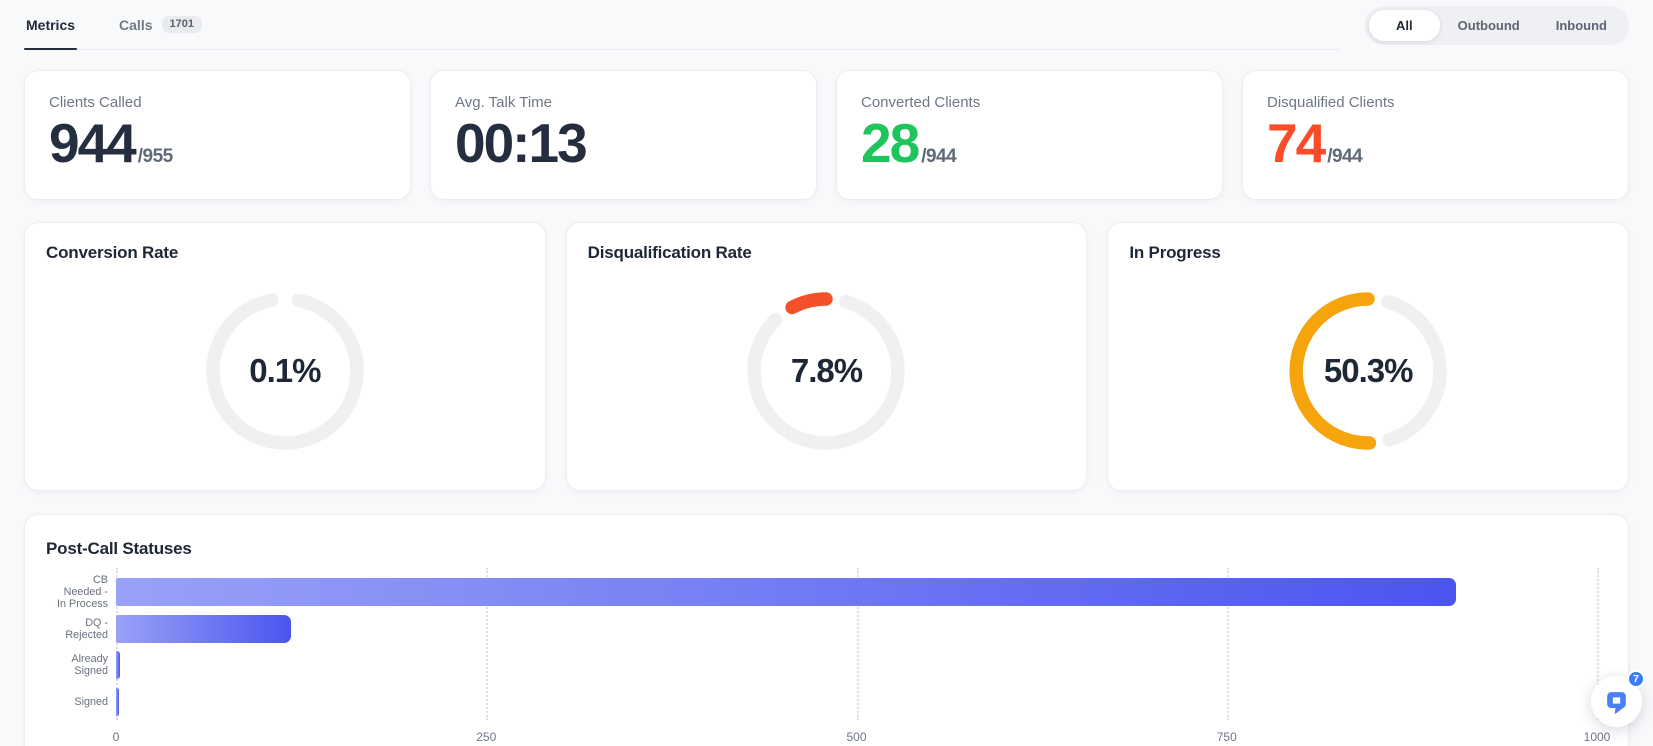 The image size is (1653, 746). What do you see at coordinates (1296, 143) in the screenshot?
I see `stat-value: 74` at bounding box center [1296, 143].